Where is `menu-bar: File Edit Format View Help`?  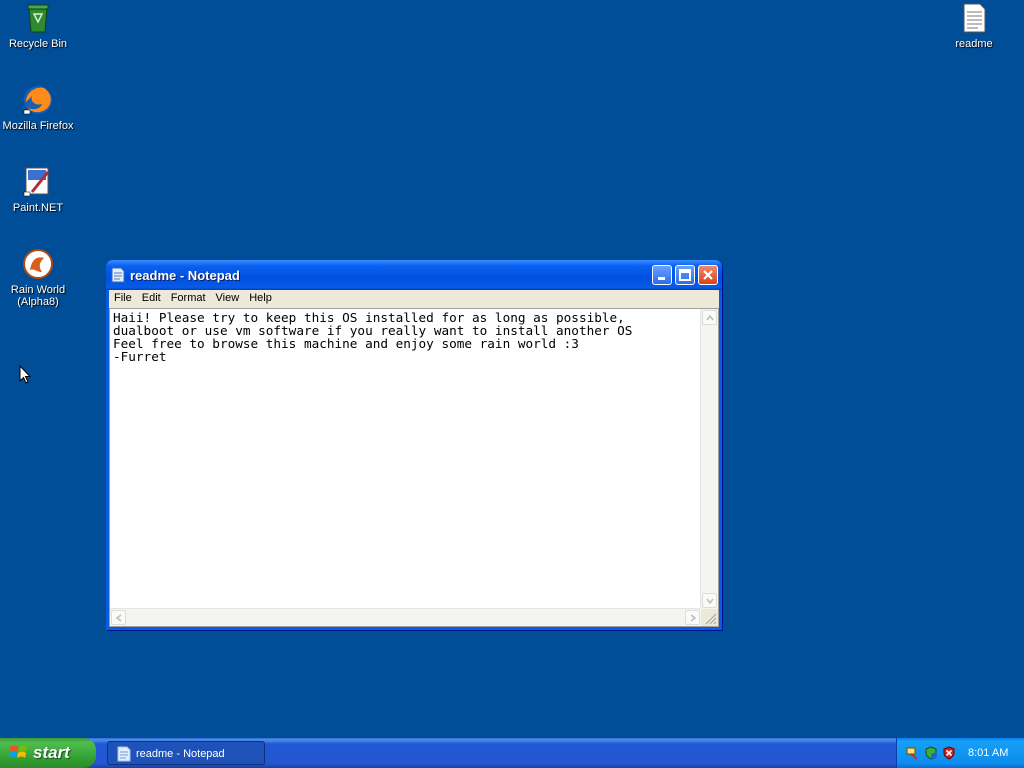 menu-bar: File Edit Format View Help is located at coordinates (414, 299).